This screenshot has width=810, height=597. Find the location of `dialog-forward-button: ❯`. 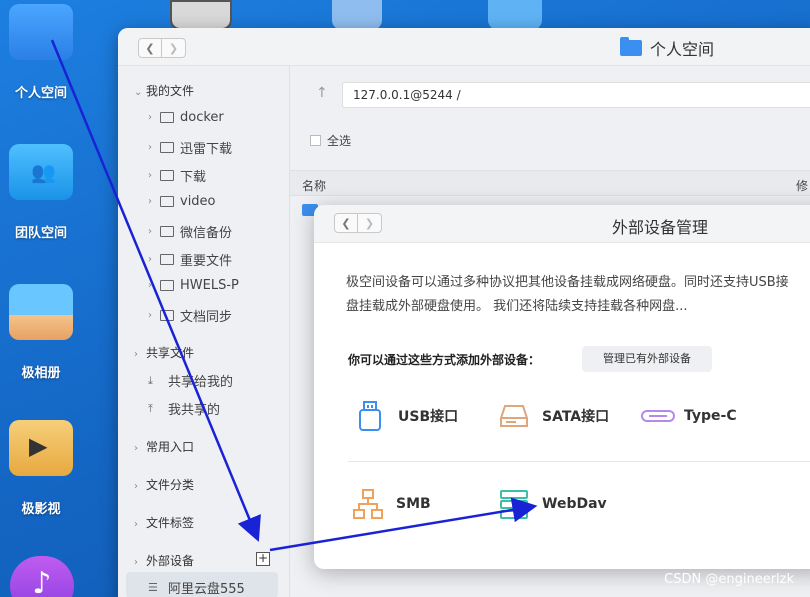

dialog-forward-button: ❯ is located at coordinates (370, 223).